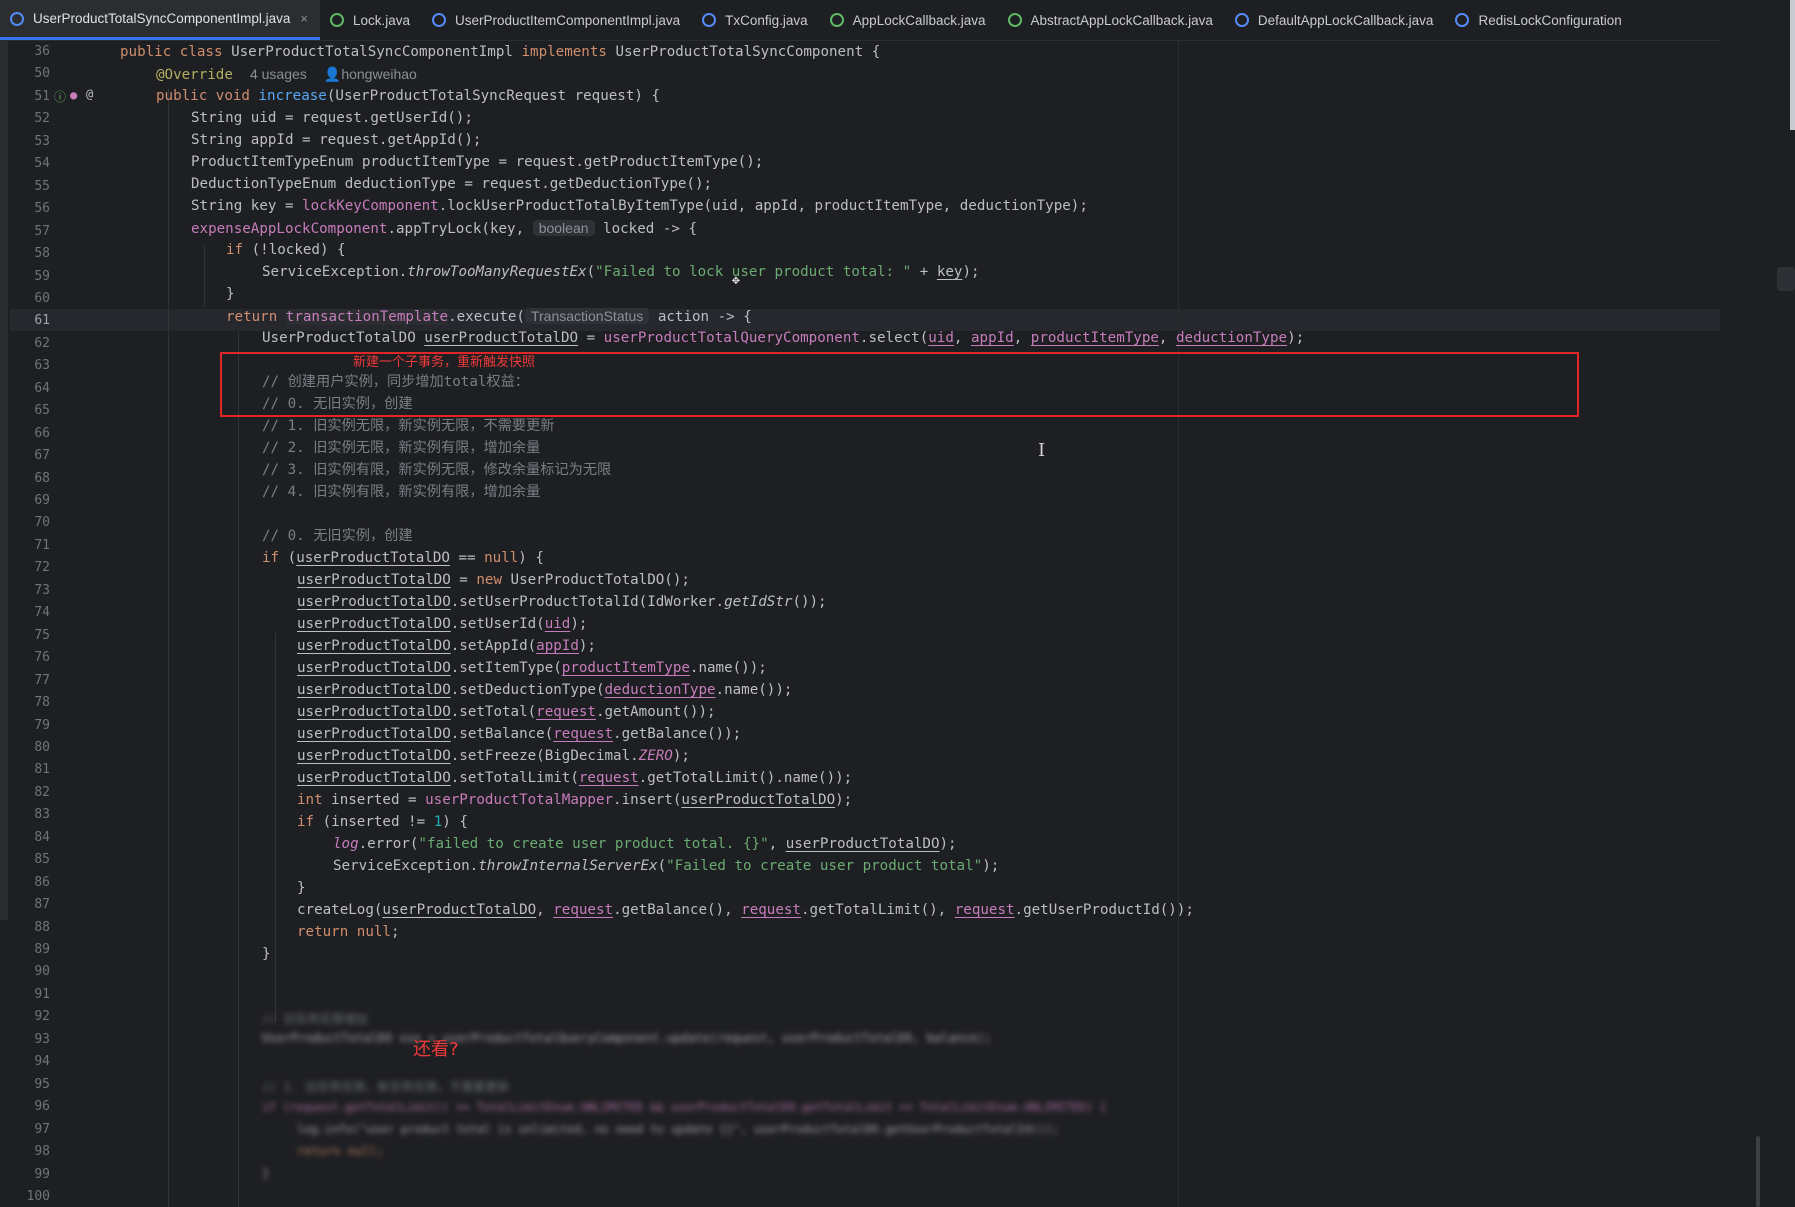 This screenshot has width=1795, height=1207. I want to click on line-number: 55, so click(30, 186).